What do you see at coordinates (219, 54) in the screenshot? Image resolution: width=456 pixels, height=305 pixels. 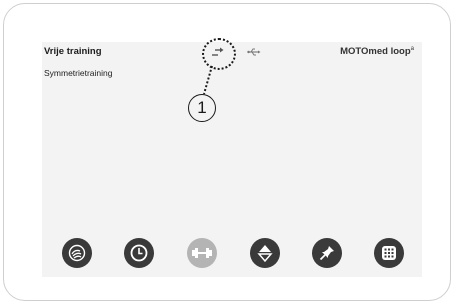 I see `callout-highlight` at bounding box center [219, 54].